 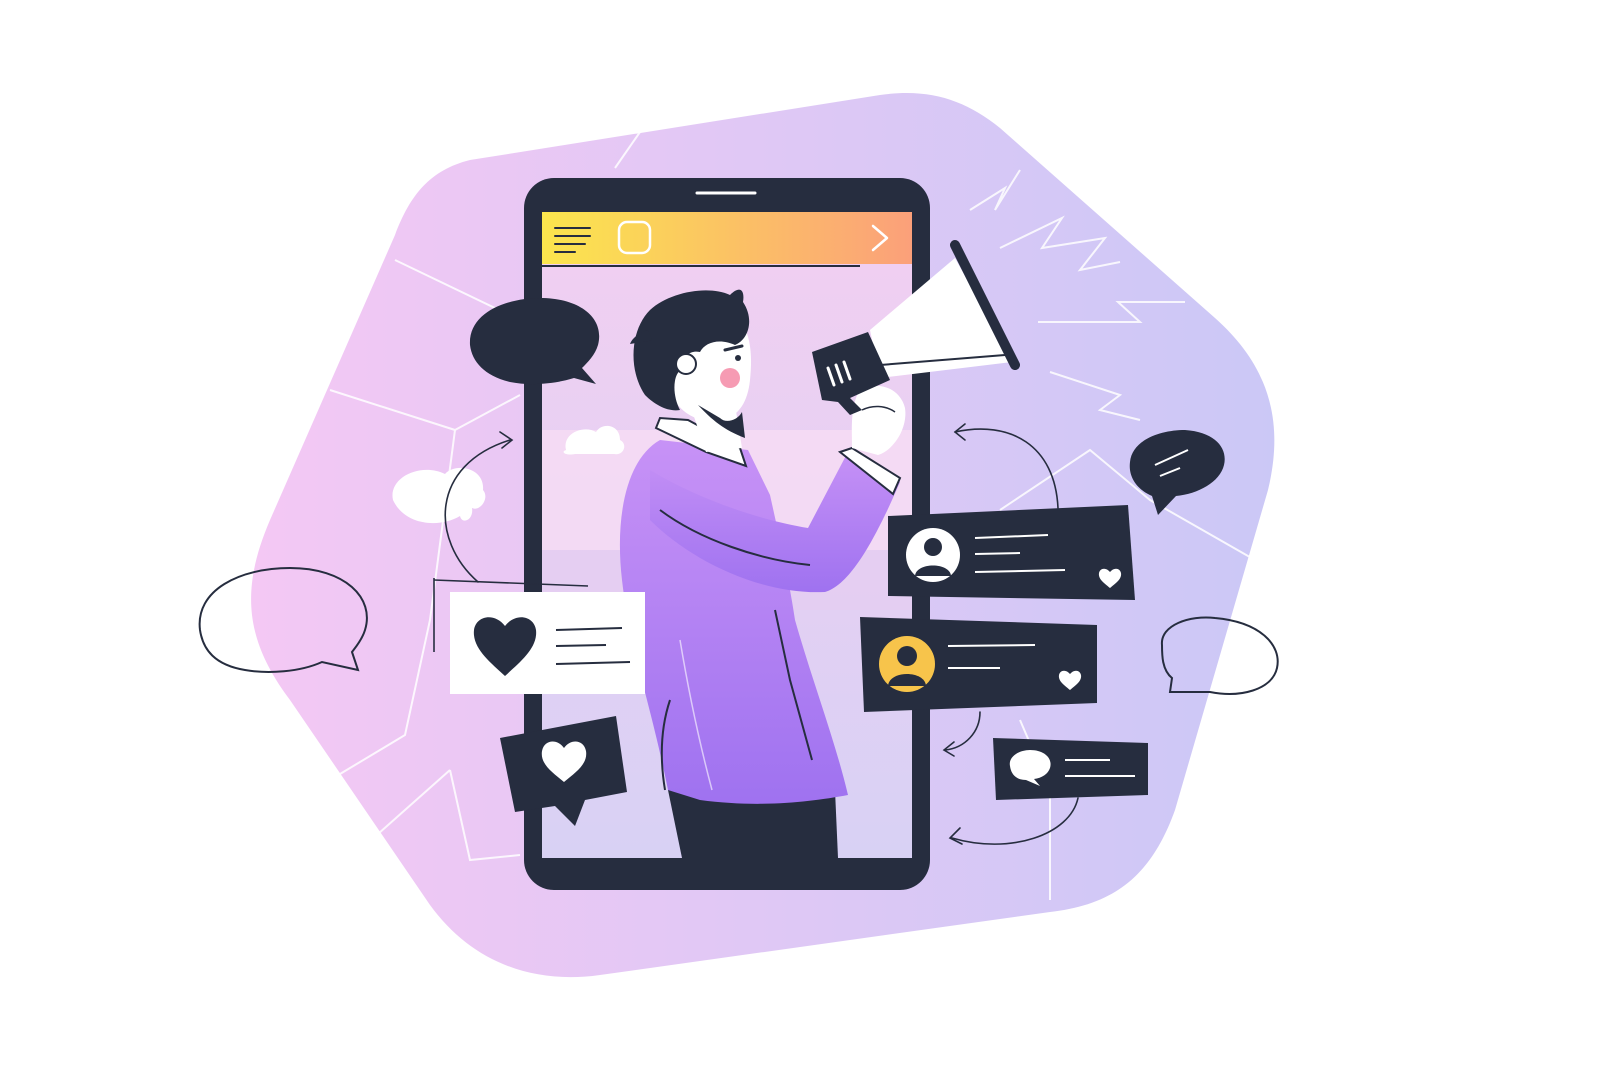 I want to click on app-header-bar, so click(x=727, y=238).